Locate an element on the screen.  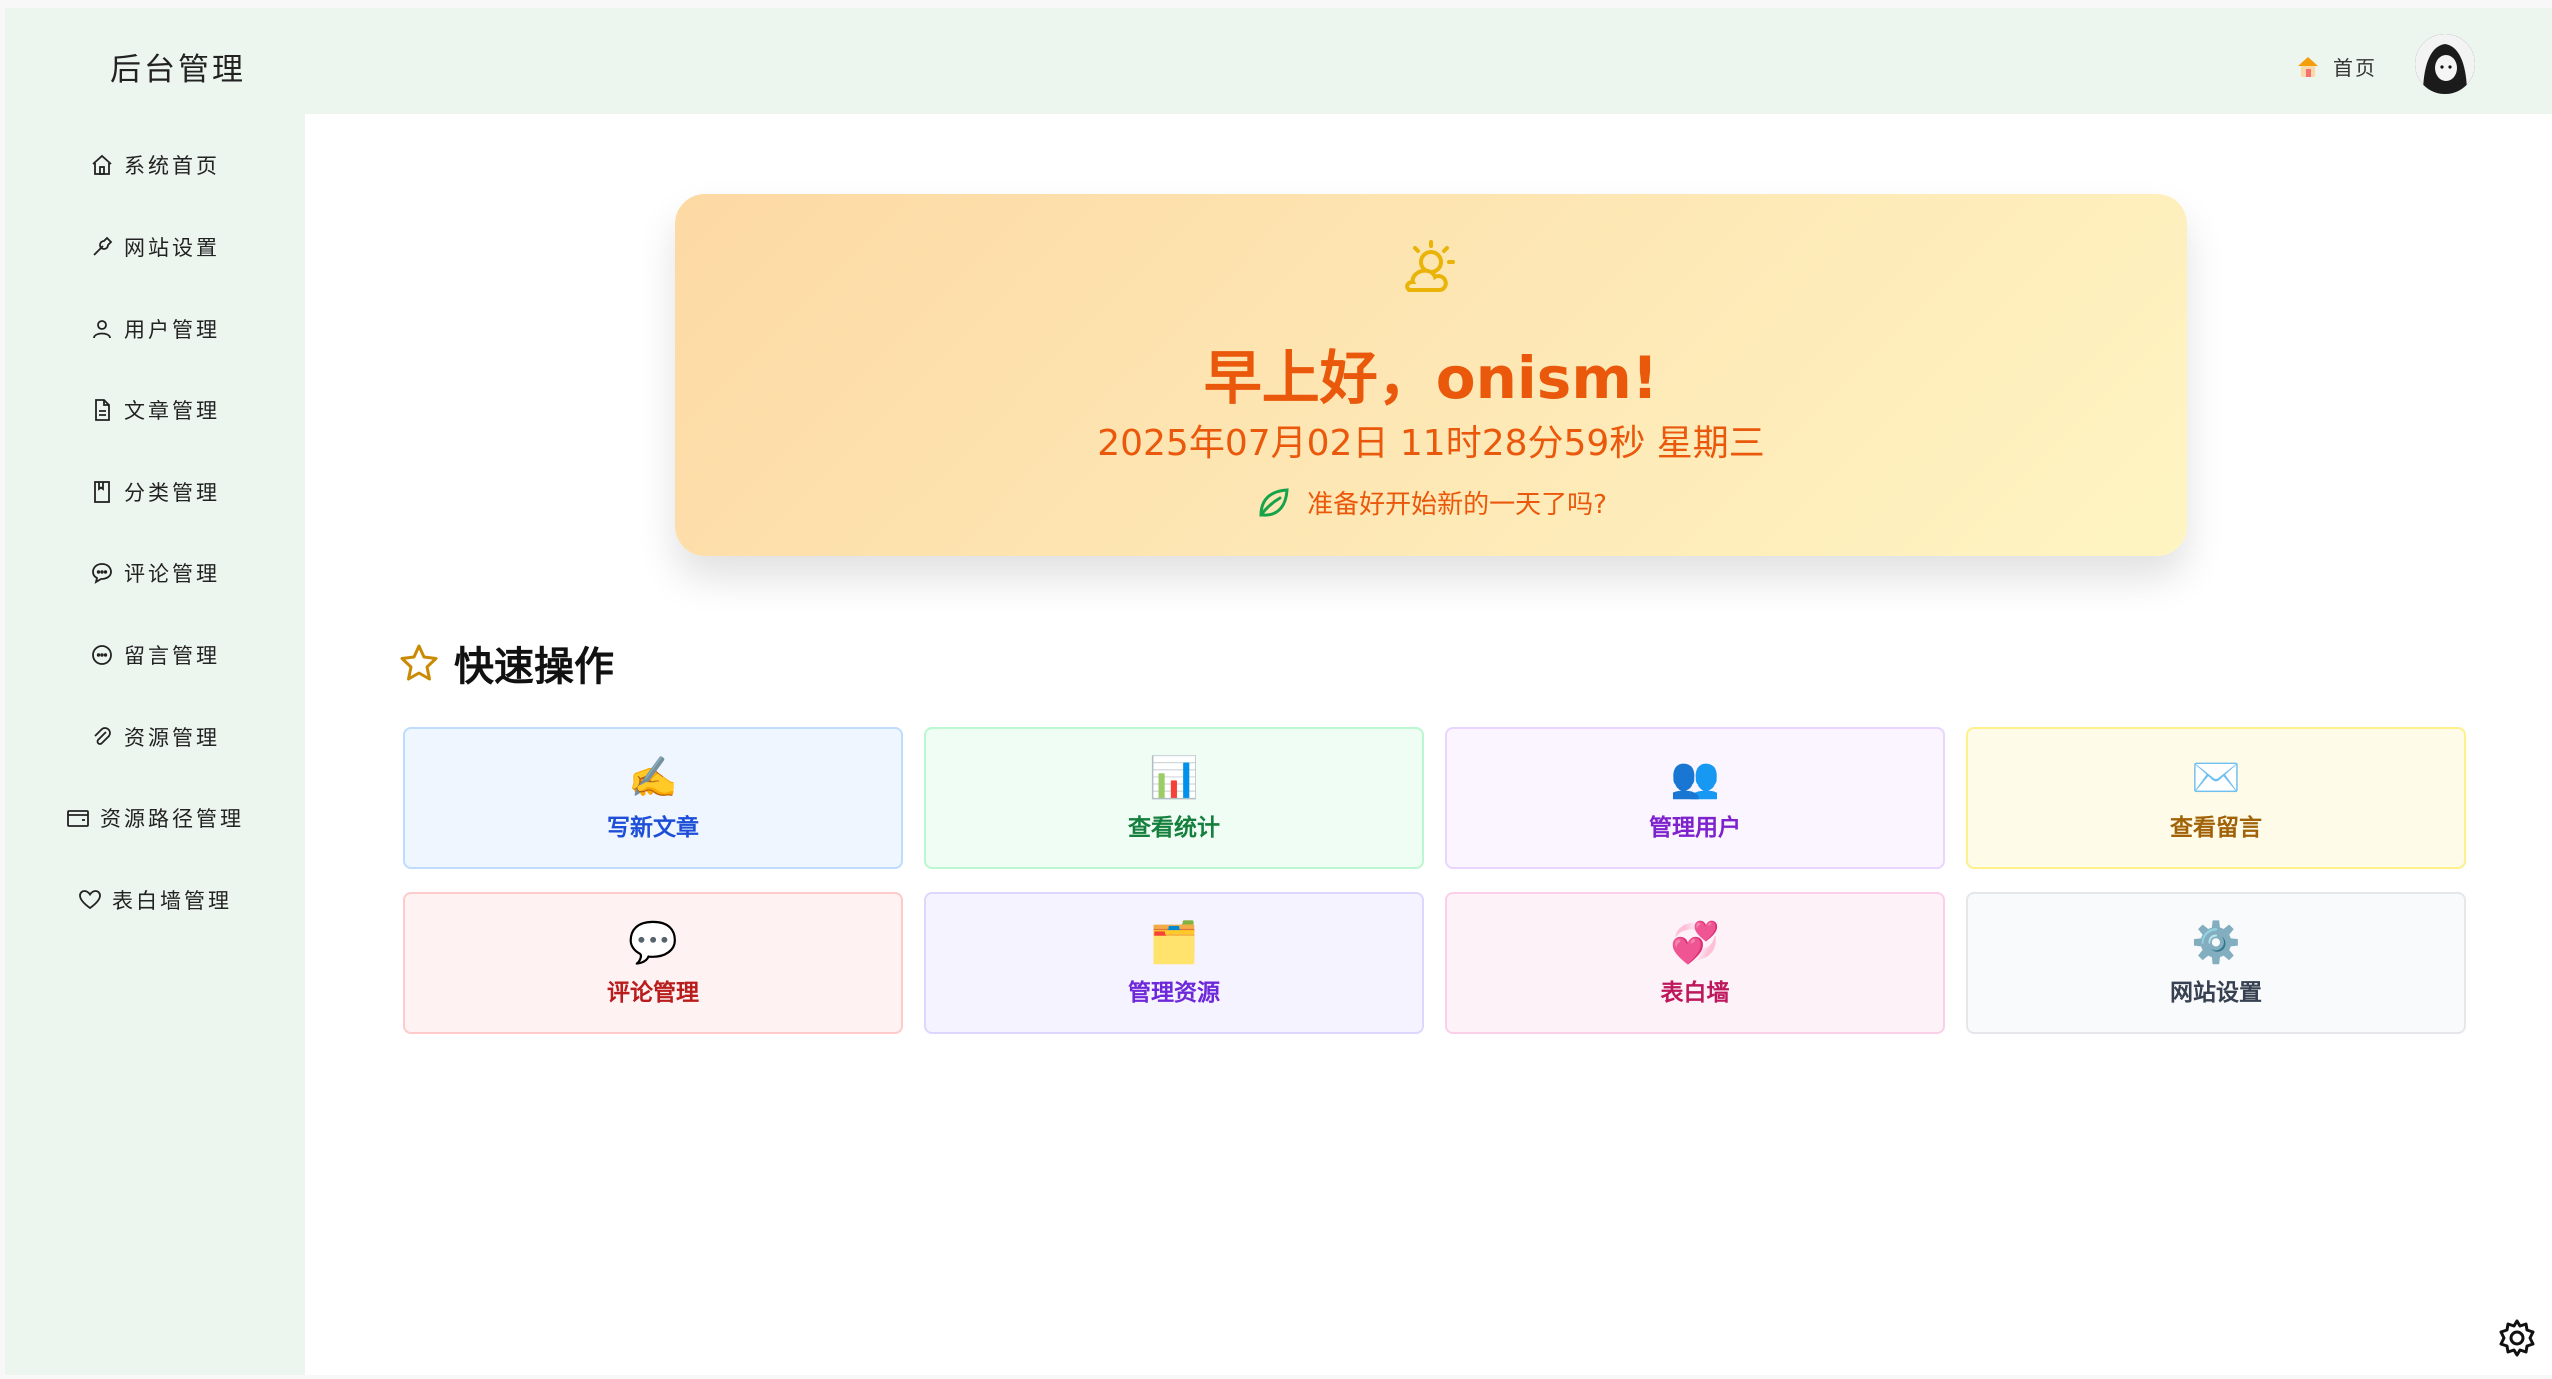
quick-actions-title: 快速操作 is located at coordinates (534, 667).